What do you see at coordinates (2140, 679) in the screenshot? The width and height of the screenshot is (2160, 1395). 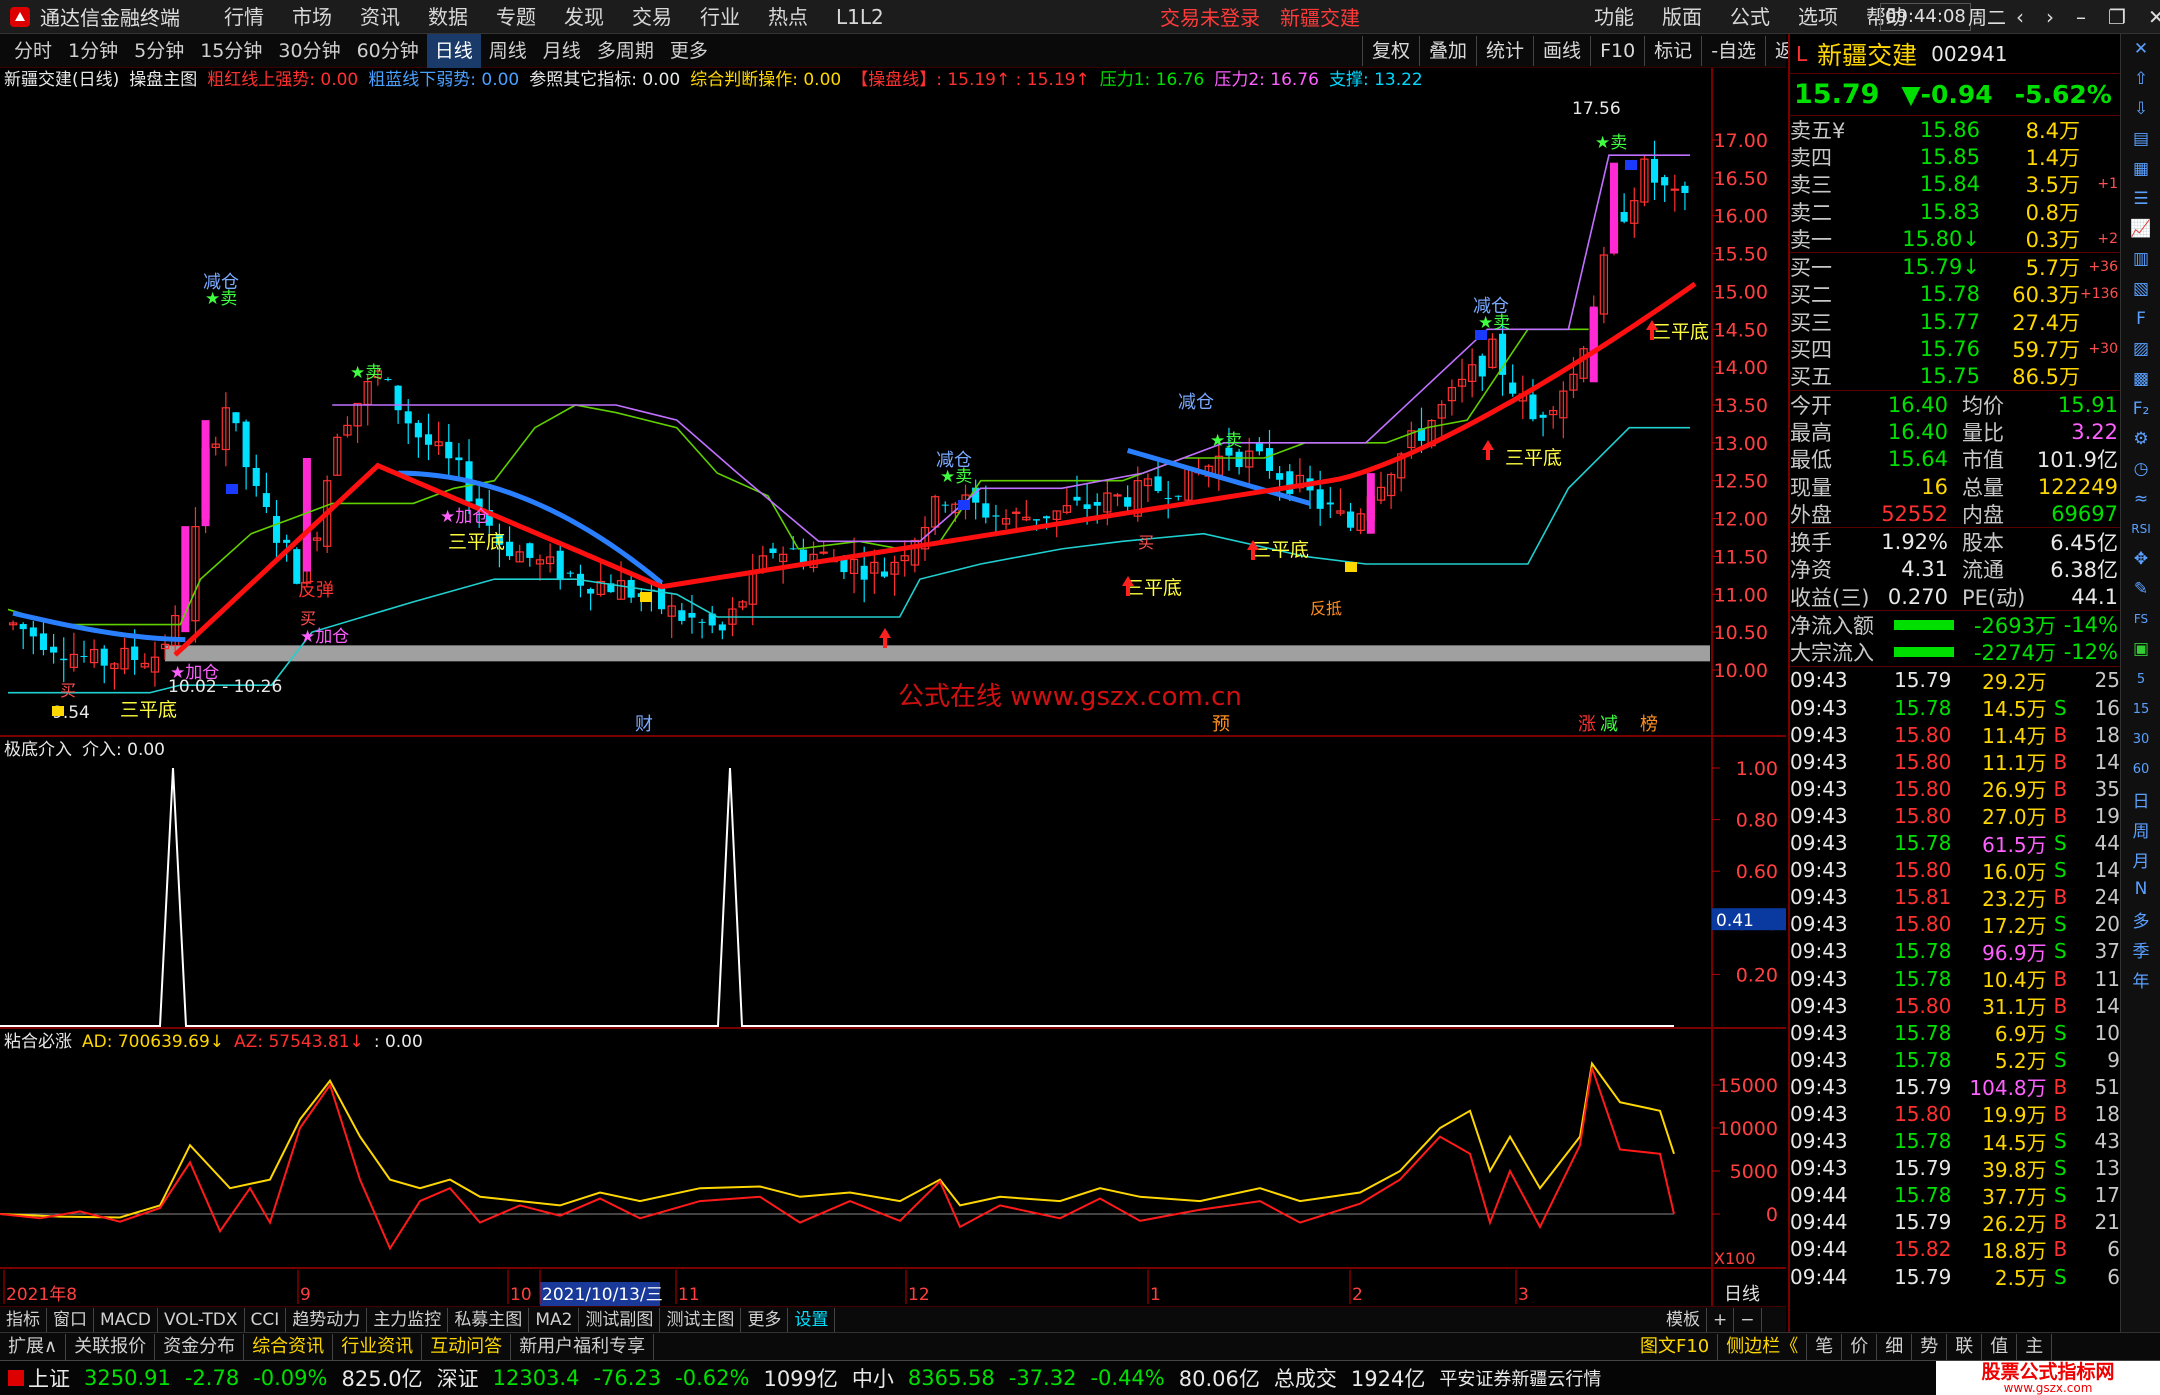 I see `num5-icon: 5` at bounding box center [2140, 679].